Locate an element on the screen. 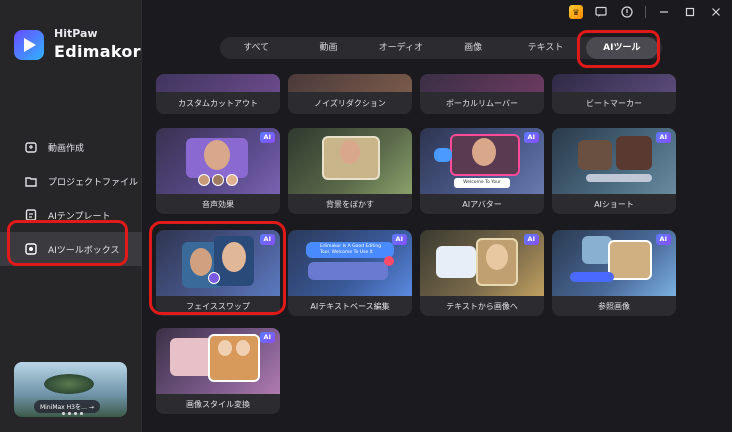  promo-island-image is located at coordinates (69, 384).